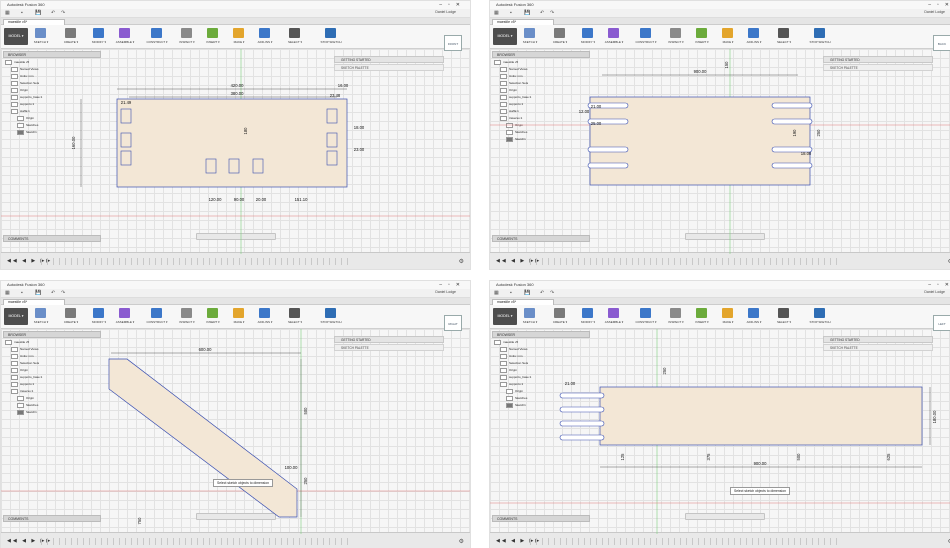  I want to click on dimension-label: 100.00, so click(291, 467).